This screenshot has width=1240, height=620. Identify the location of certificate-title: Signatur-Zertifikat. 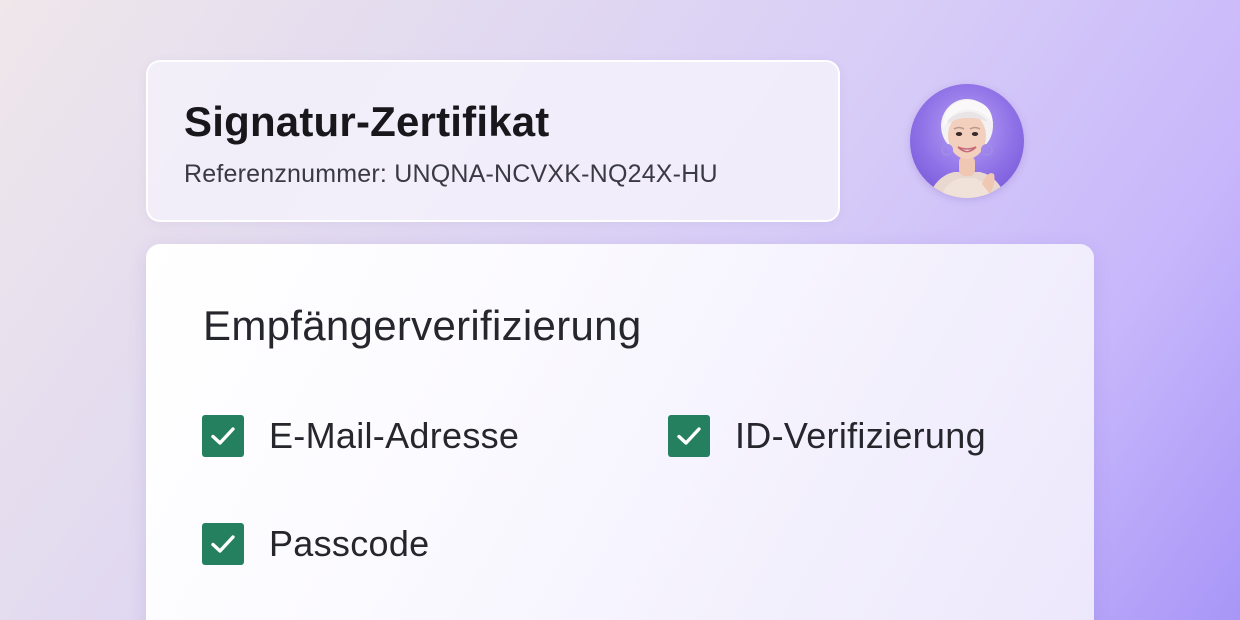
(367, 121).